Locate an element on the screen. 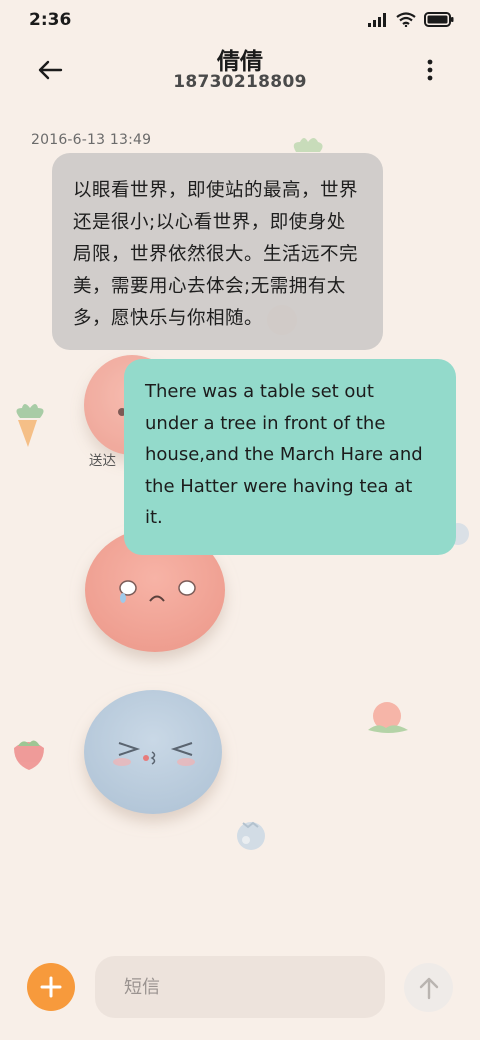 This screenshot has width=480, height=1040. plus-icon is located at coordinates (51, 987).